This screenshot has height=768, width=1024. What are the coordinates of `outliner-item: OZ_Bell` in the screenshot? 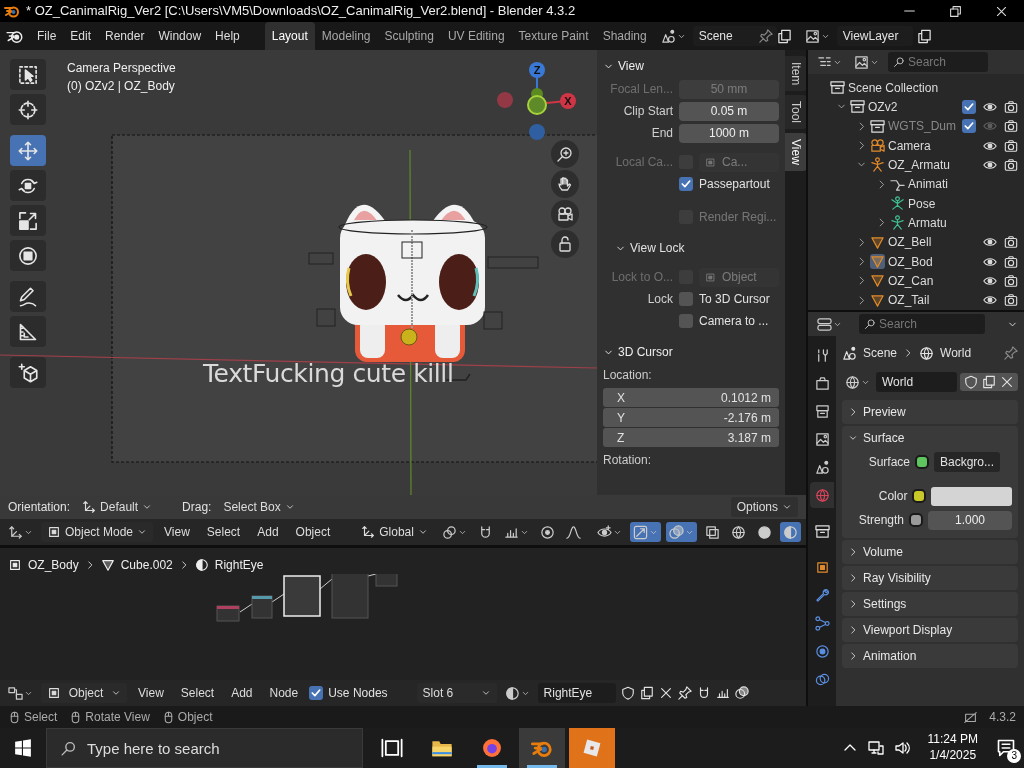 It's located at (922, 242).